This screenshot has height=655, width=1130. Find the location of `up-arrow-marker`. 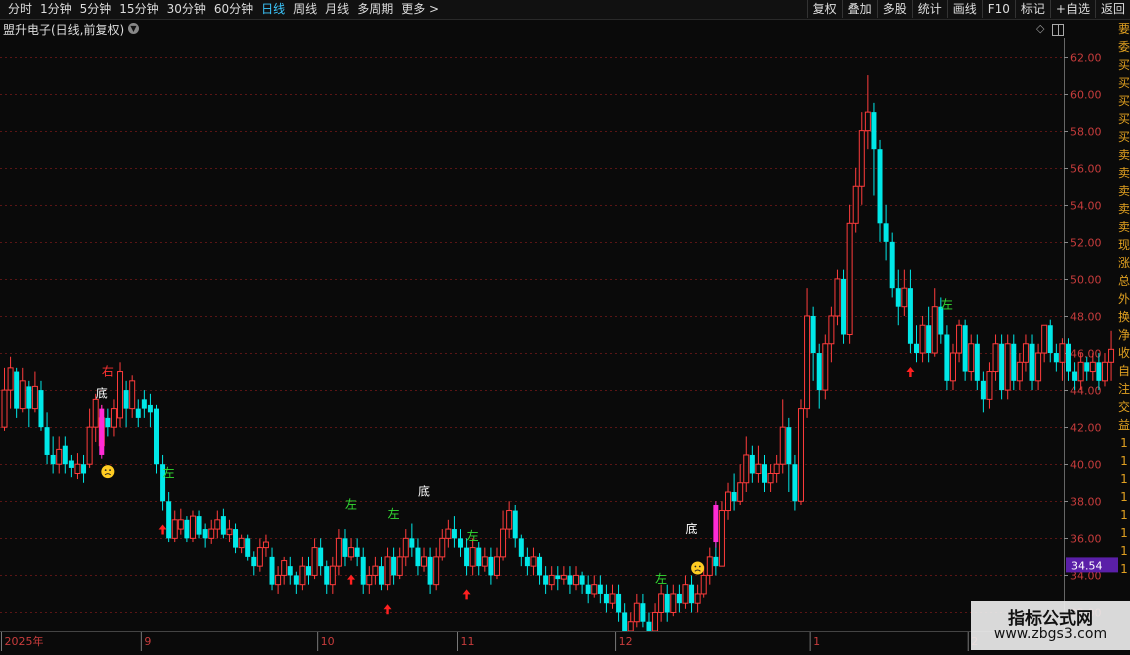

up-arrow-marker is located at coordinates (162, 529).